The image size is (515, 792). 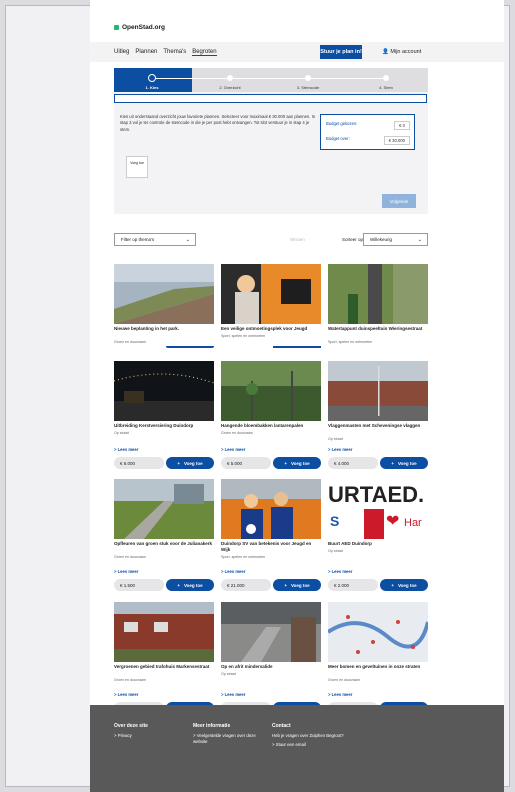 I want to click on plan-price: € 4.000, so click(x=353, y=463).